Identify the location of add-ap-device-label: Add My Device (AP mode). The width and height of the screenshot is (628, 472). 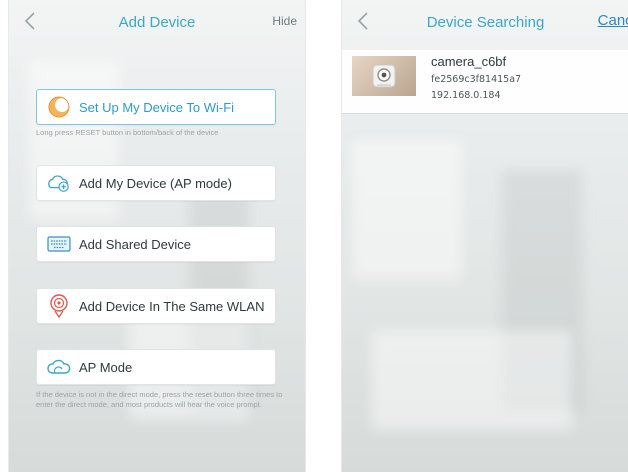
(155, 183).